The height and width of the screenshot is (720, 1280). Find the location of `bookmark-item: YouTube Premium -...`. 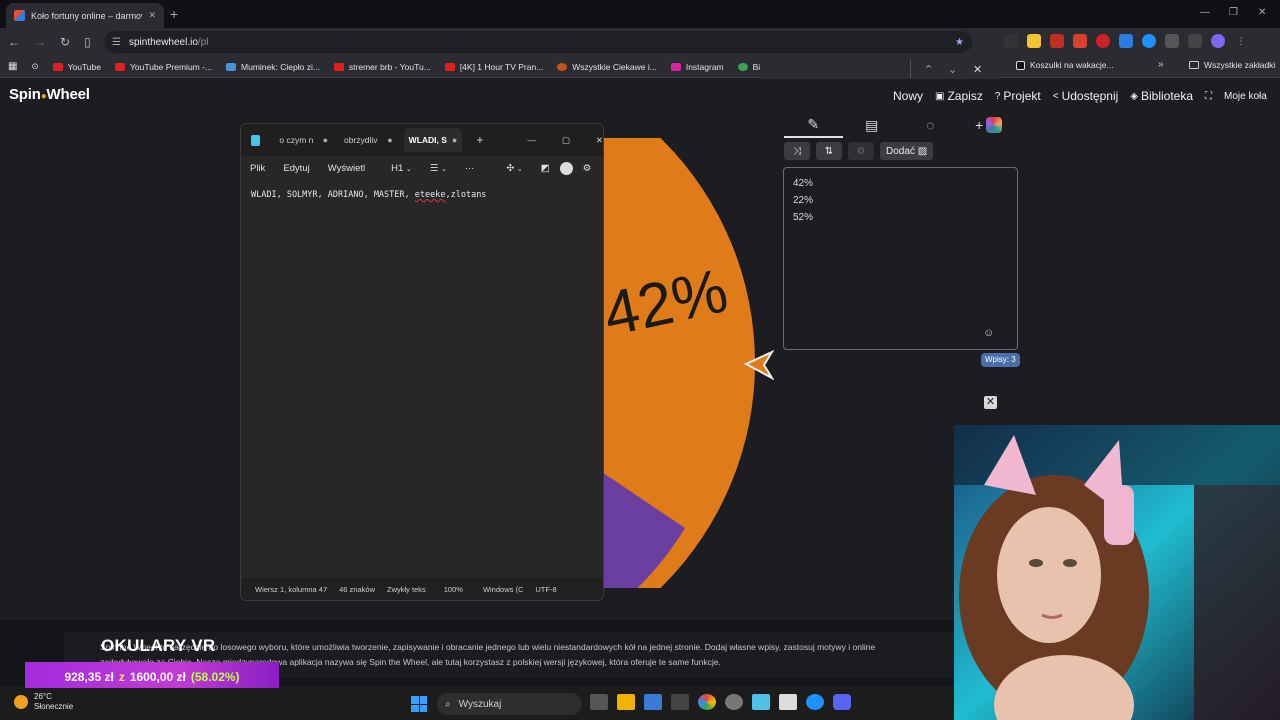

bookmark-item: YouTube Premium -... is located at coordinates (163, 67).